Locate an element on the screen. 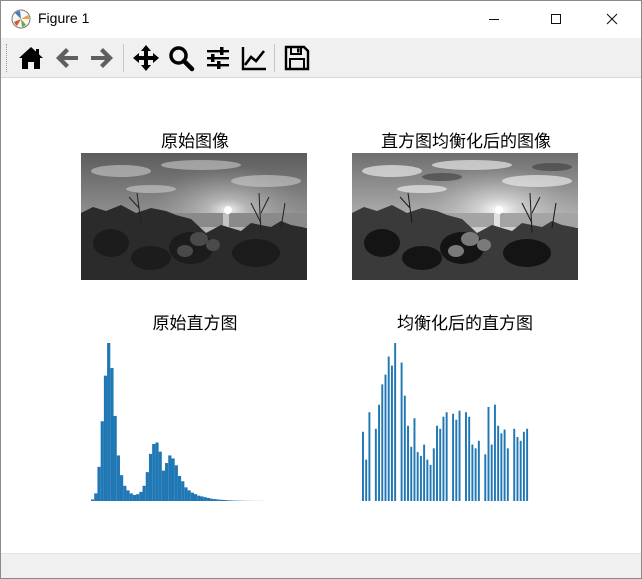  forward-button is located at coordinates (102, 58).